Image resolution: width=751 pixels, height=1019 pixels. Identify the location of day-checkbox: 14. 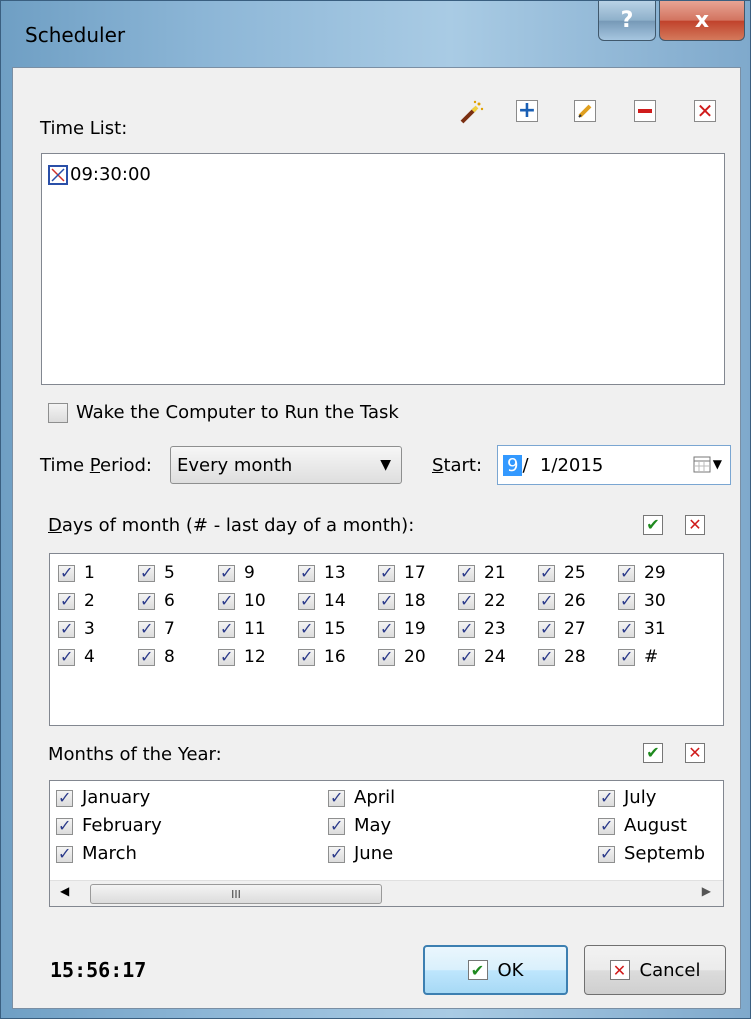
(322, 601).